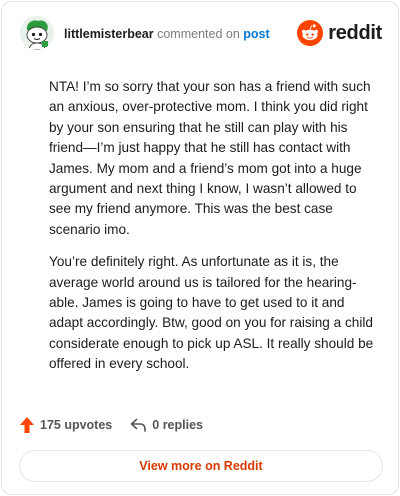 This screenshot has width=400, height=496. What do you see at coordinates (37, 33) in the screenshot?
I see `user-avatar-icon` at bounding box center [37, 33].